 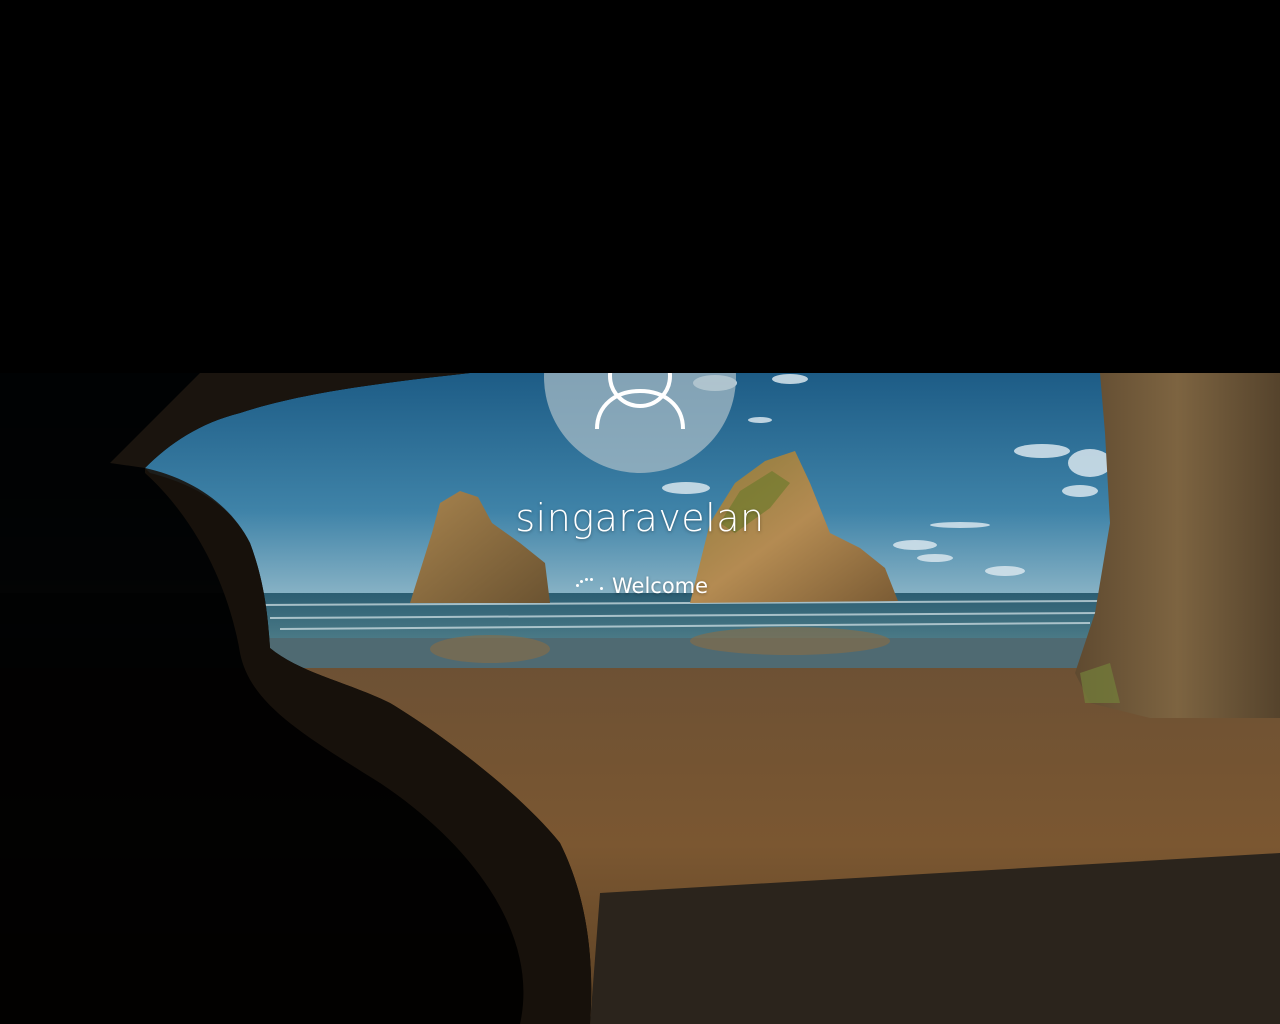 What do you see at coordinates (640, 518) in the screenshot?
I see `username-label: singaravelan` at bounding box center [640, 518].